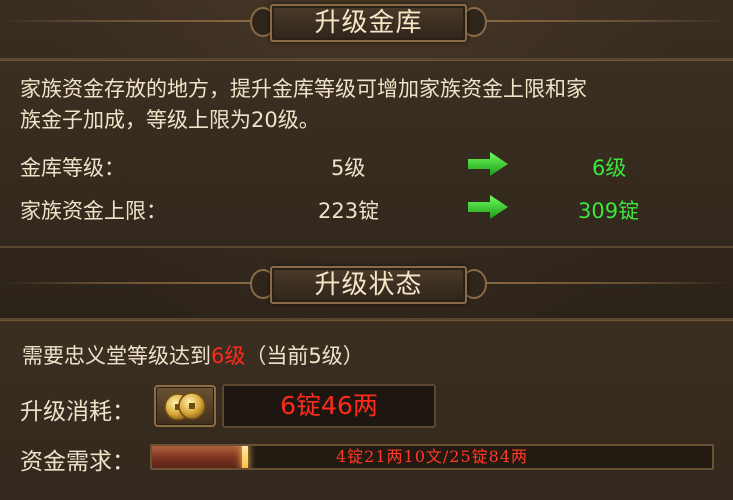 The image size is (733, 500). Describe the element at coordinates (72, 168) in the screenshot. I see `vault-level-label: 金库等级：` at that location.